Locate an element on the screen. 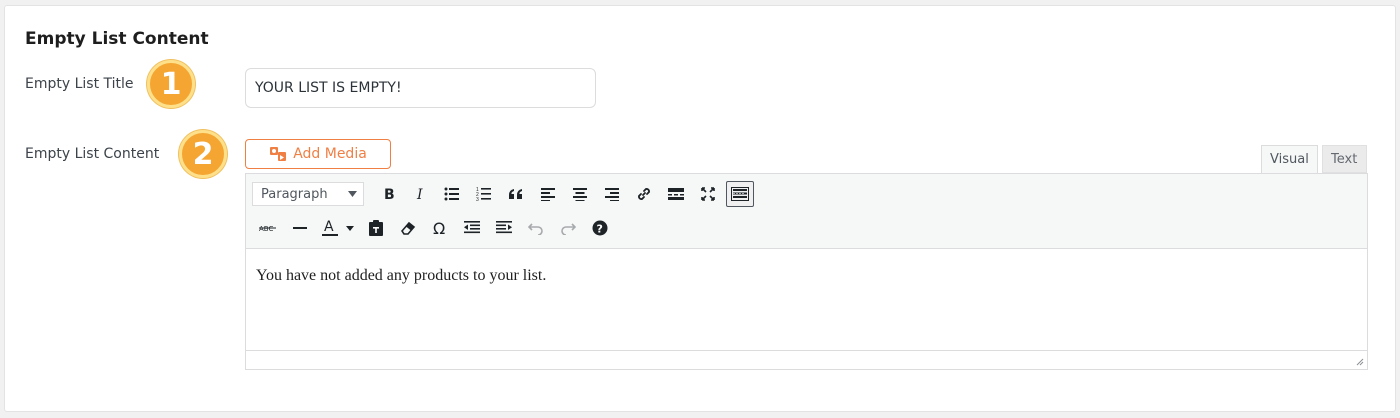 The height and width of the screenshot is (418, 1400). eraser-icon is located at coordinates (408, 228).